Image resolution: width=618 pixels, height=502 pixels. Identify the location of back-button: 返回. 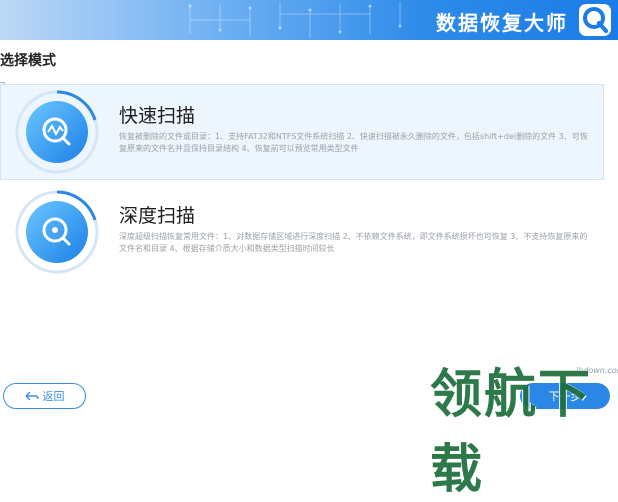
(44, 396).